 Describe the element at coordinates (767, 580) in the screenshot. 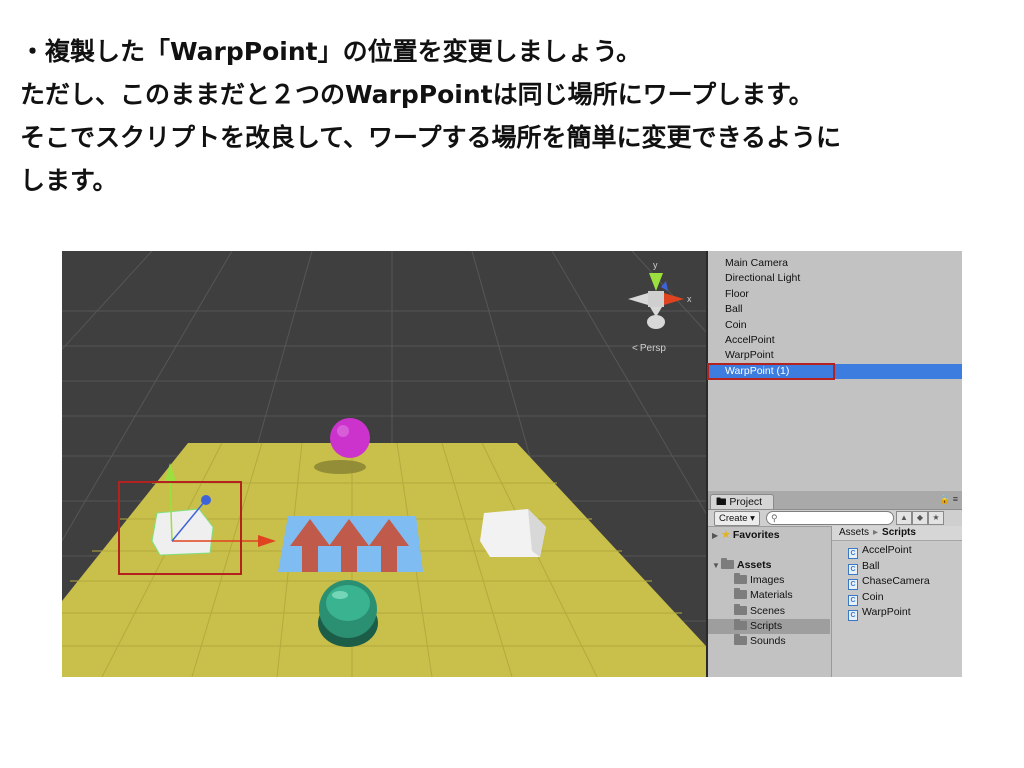

I see `folder-label: Images` at that location.